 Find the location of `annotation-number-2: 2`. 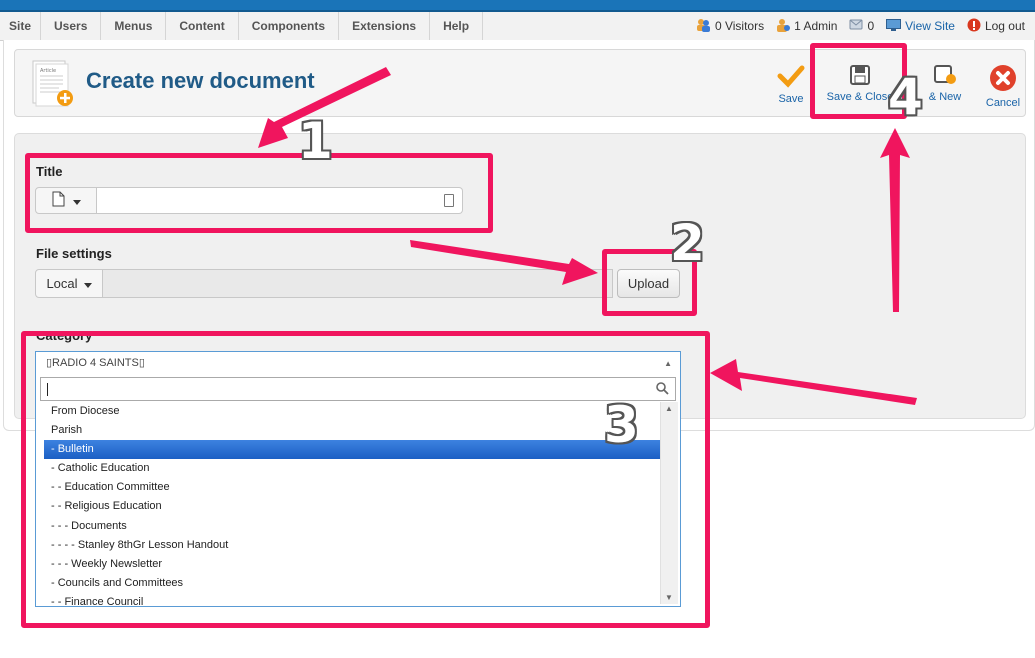

annotation-number-2: 2 is located at coordinates (687, 243).